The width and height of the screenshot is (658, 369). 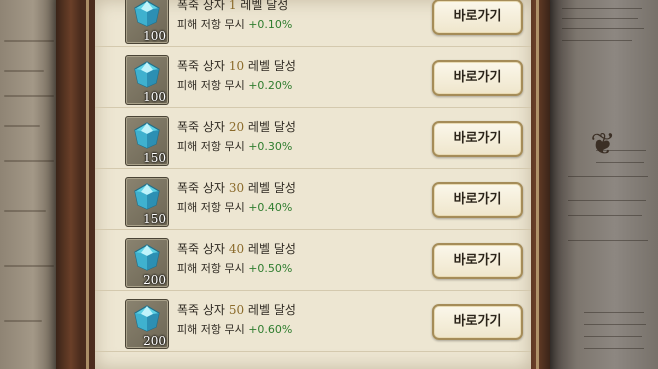 I want to click on mission-level: 20, so click(x=236, y=127).